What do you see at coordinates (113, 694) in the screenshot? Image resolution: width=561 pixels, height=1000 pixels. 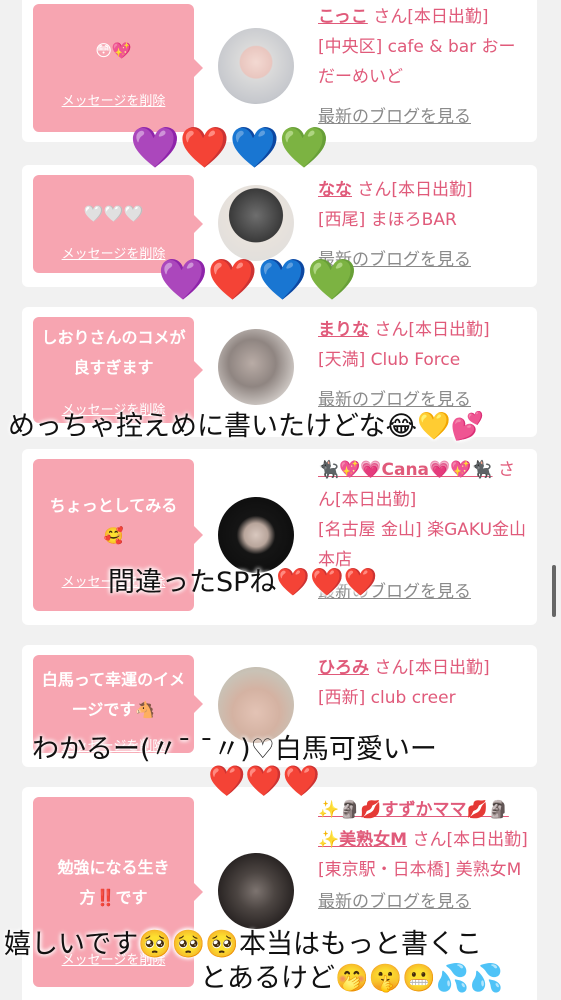 I see `message-text: 白馬って幸運のイメージです🐴` at bounding box center [113, 694].